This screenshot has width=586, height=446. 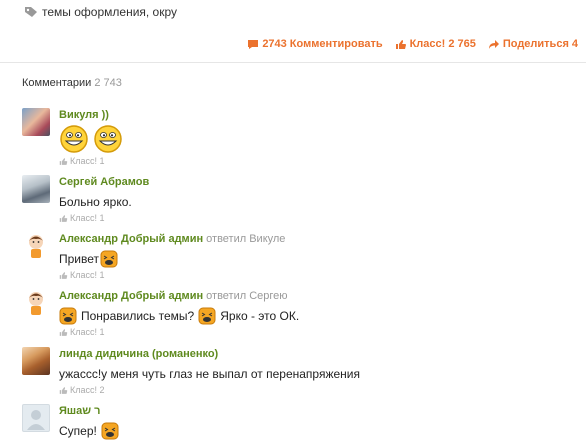 What do you see at coordinates (31, 12) in the screenshot?
I see `tag-icon` at bounding box center [31, 12].